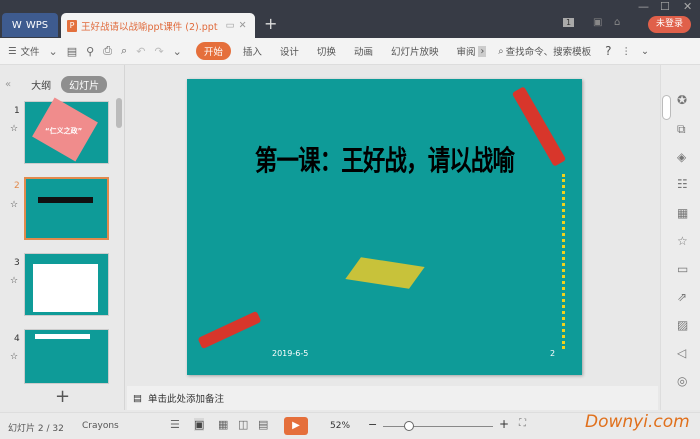 This screenshot has height=439, width=700. I want to click on tab-review: 审阅, so click(465, 51).